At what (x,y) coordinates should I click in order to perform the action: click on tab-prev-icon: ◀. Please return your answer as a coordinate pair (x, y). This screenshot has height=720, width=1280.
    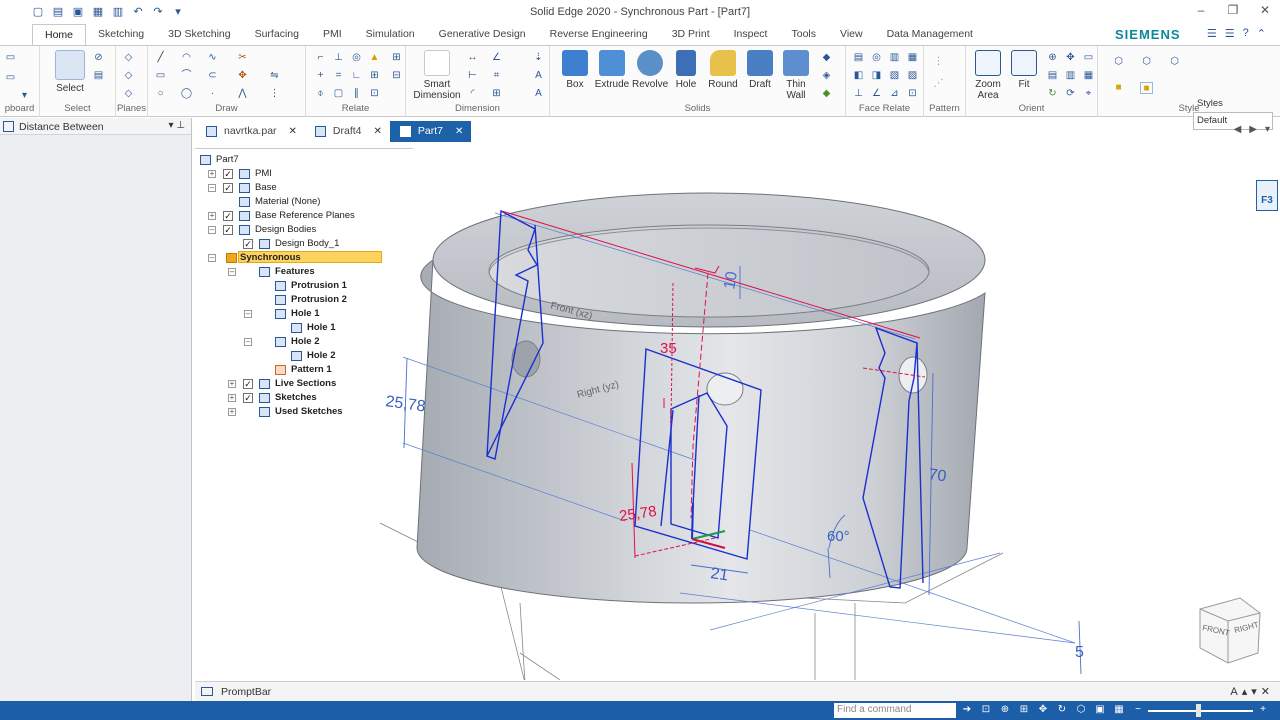
    Looking at the image, I should click on (1238, 129).